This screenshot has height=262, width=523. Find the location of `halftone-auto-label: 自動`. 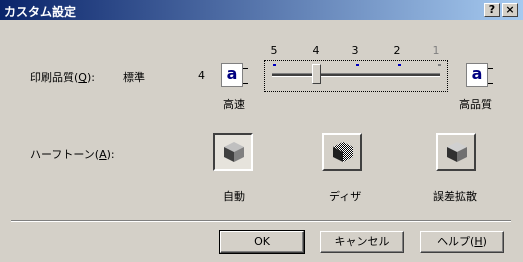

halftone-auto-label: 自動 is located at coordinates (234, 196).